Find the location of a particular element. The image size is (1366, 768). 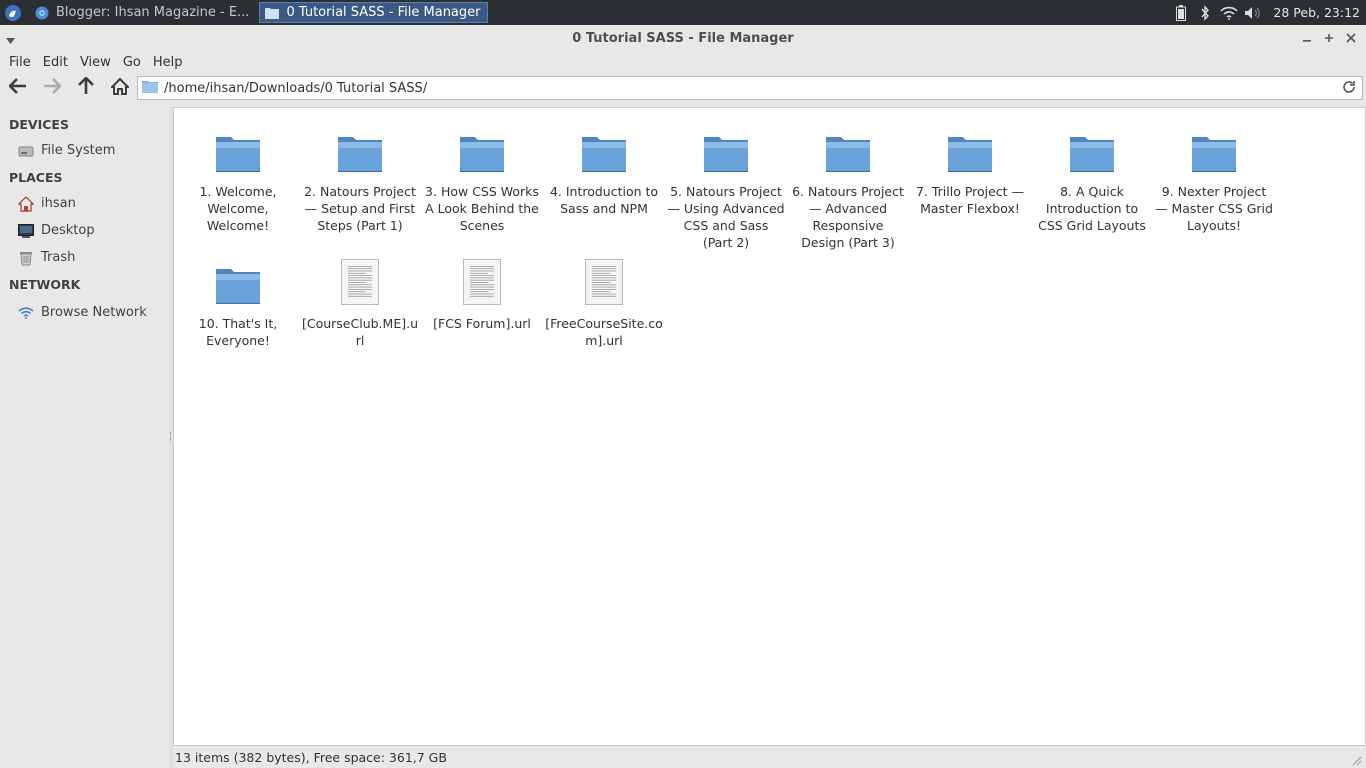

file-item: [FreeCourseSite.com].url is located at coordinates (604, 303).